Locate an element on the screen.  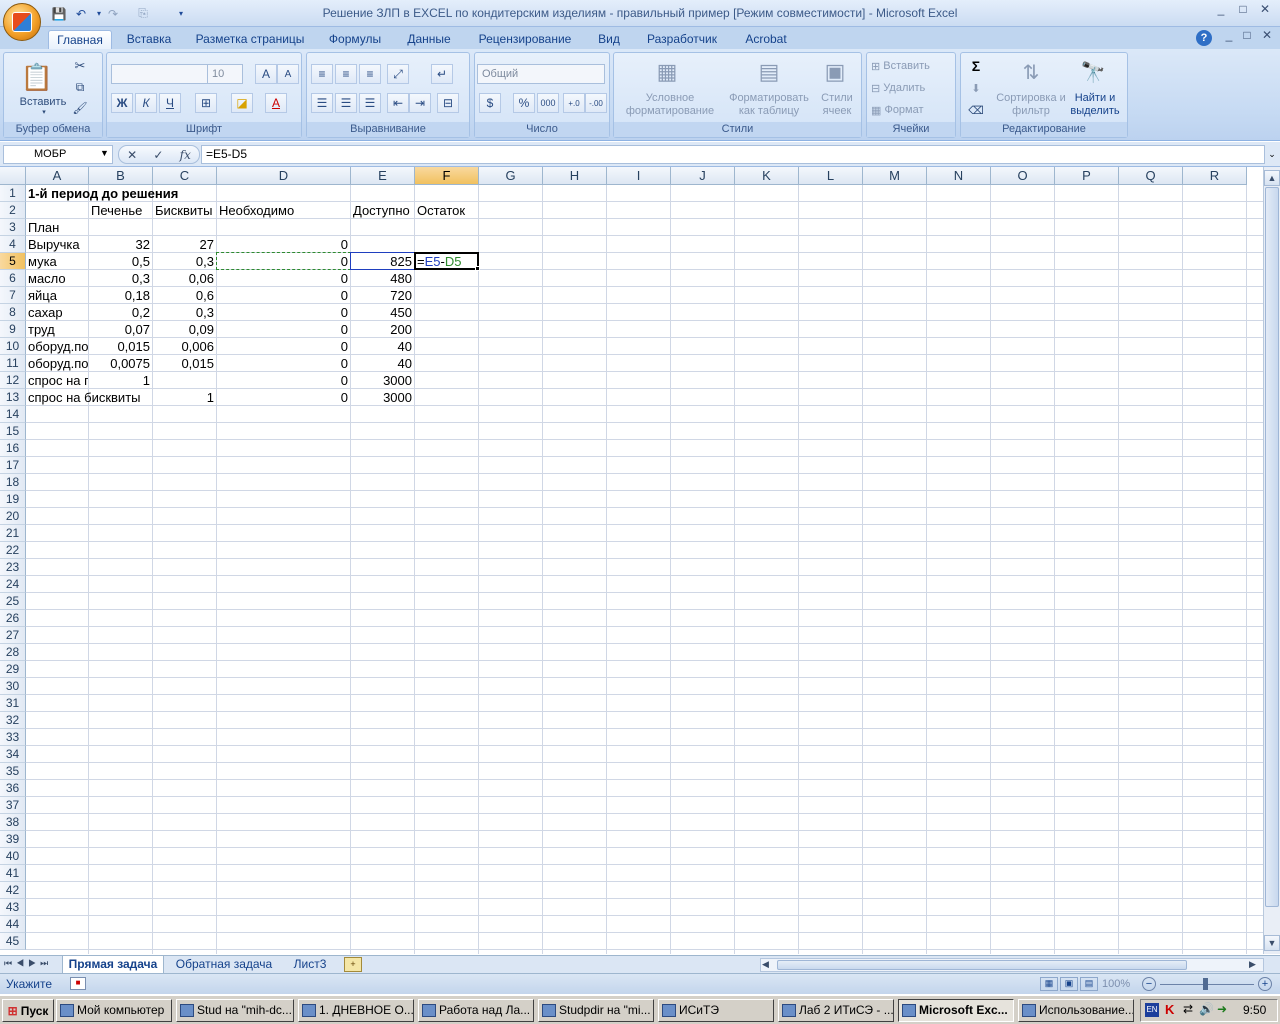
align-left-icon: ☰ is located at coordinates (322, 103).